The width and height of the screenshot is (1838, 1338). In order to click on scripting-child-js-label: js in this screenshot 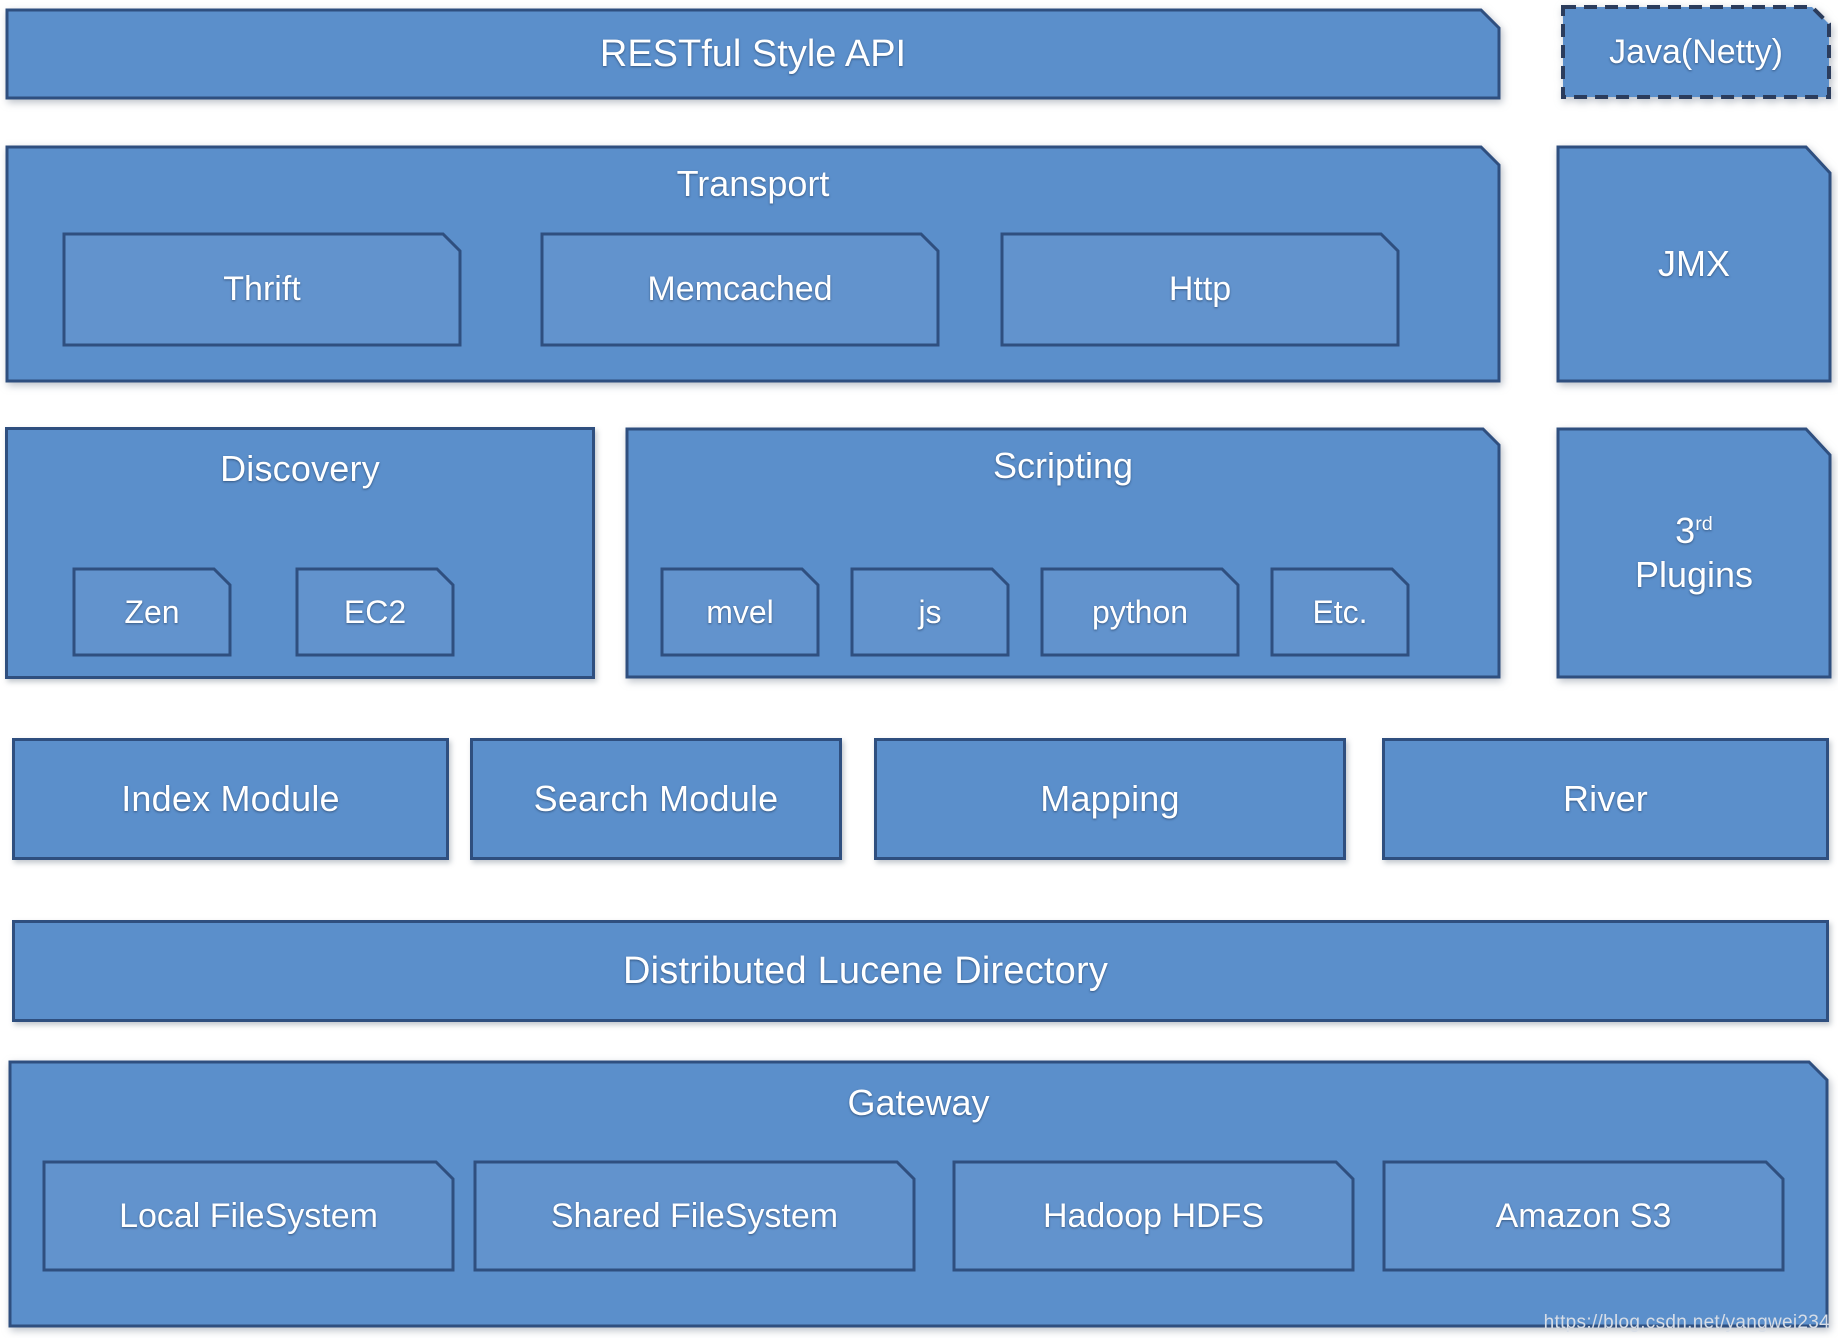, I will do `click(930, 611)`.